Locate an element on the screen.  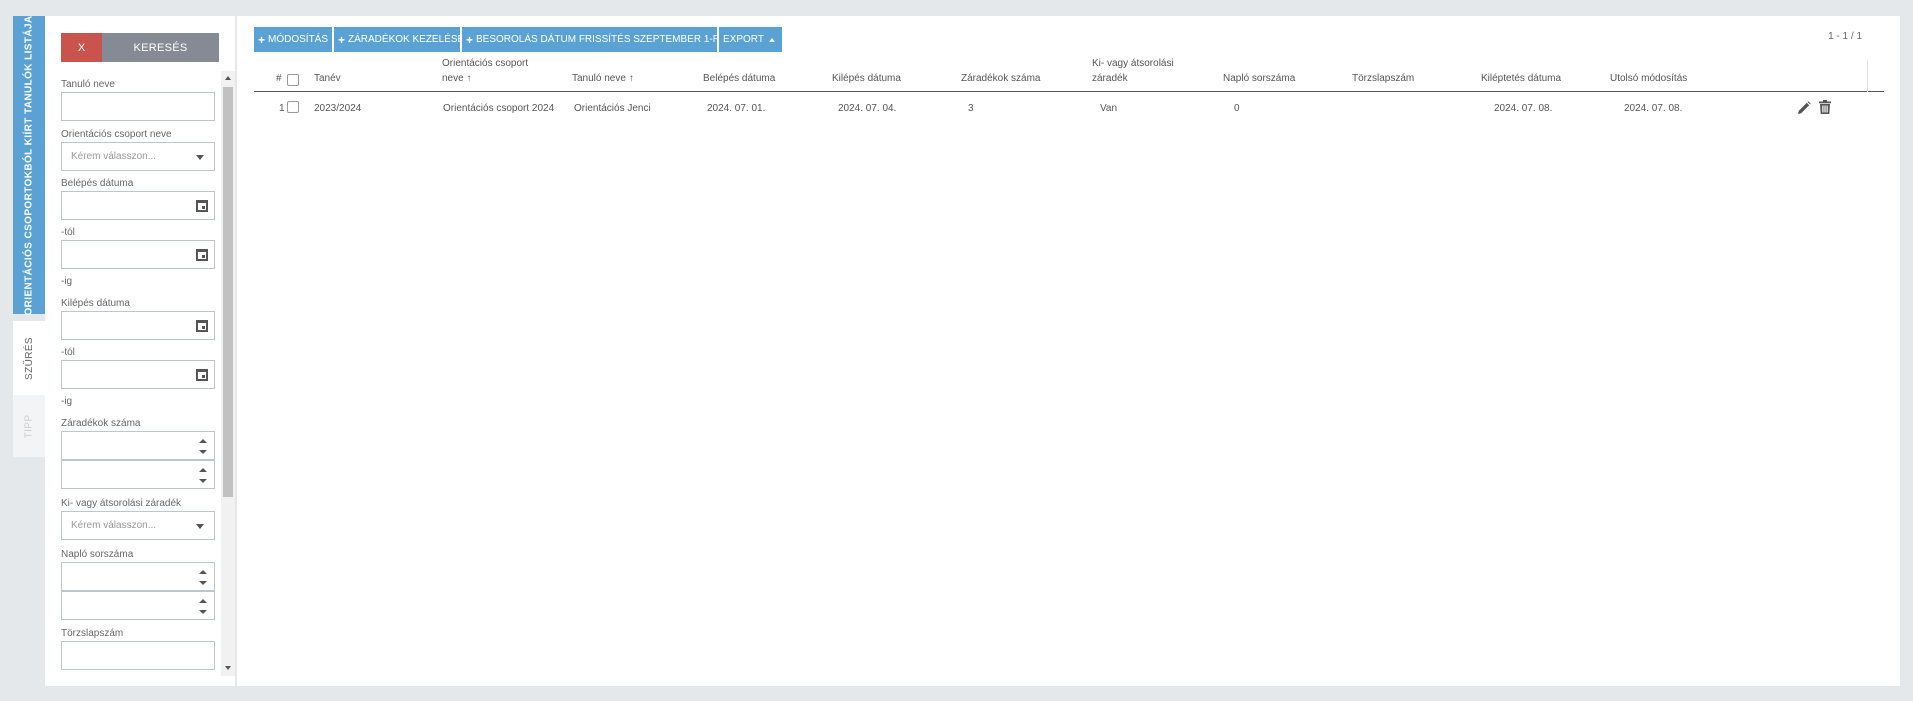
col-group-line1: Orientációs csoport is located at coordinates (485, 63).